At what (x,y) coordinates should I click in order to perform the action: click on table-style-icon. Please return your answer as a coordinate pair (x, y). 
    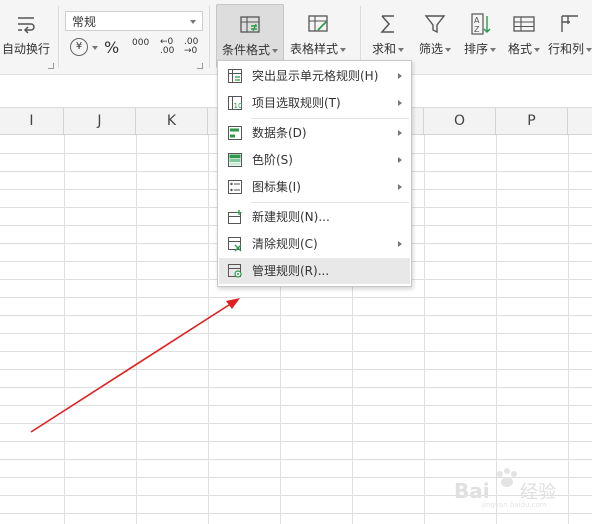
    Looking at the image, I should click on (318, 23).